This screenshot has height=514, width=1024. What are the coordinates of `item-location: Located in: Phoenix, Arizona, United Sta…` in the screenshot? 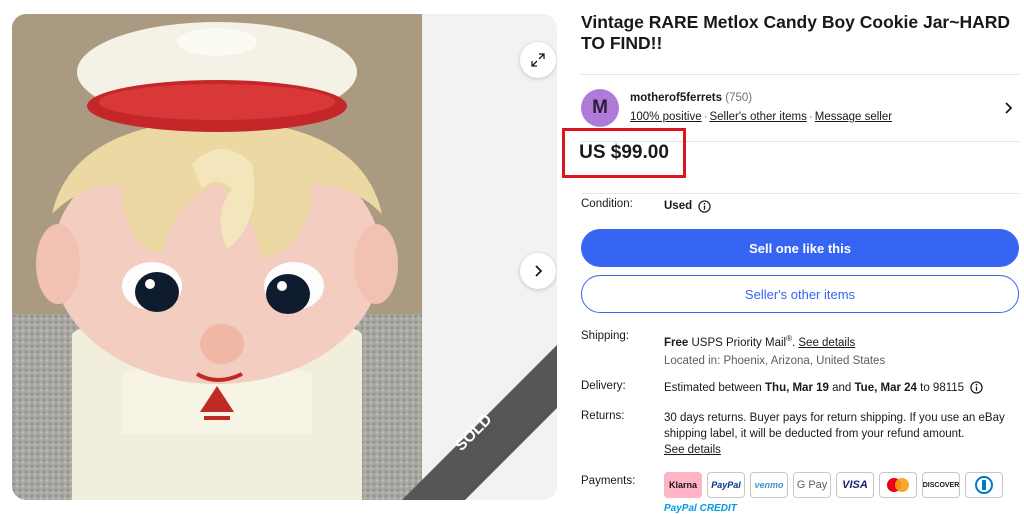 It's located at (775, 361).